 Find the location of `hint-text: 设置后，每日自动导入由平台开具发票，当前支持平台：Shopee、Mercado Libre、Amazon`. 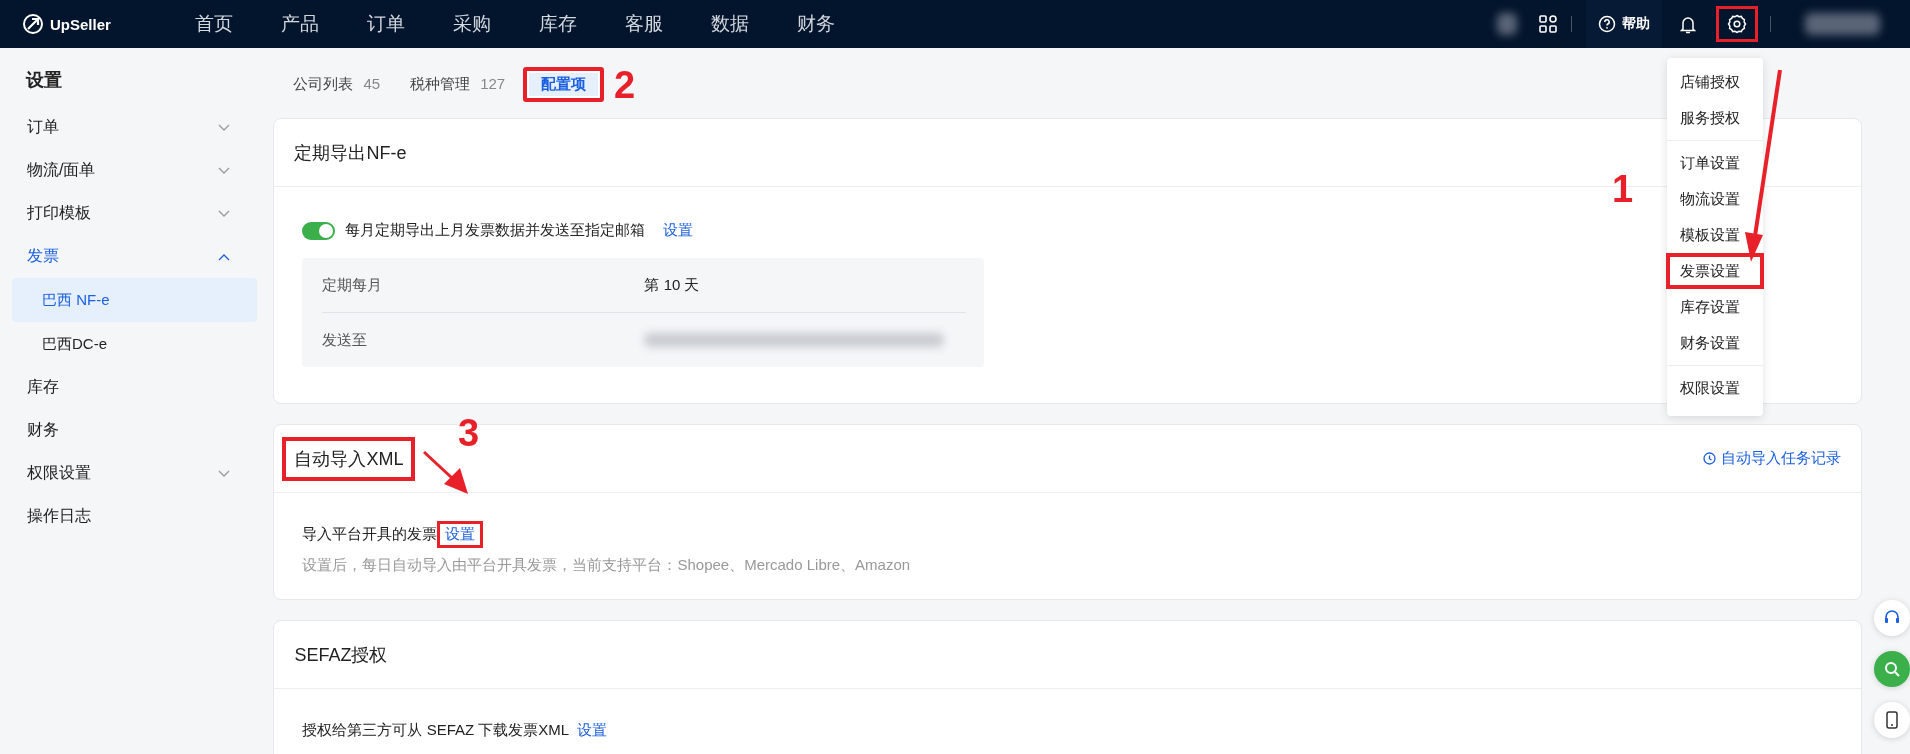

hint-text: 设置后，每日自动导入由平台开具发票，当前支持平台：Shopee、Mercado Libre、Amazon is located at coordinates (607, 565).